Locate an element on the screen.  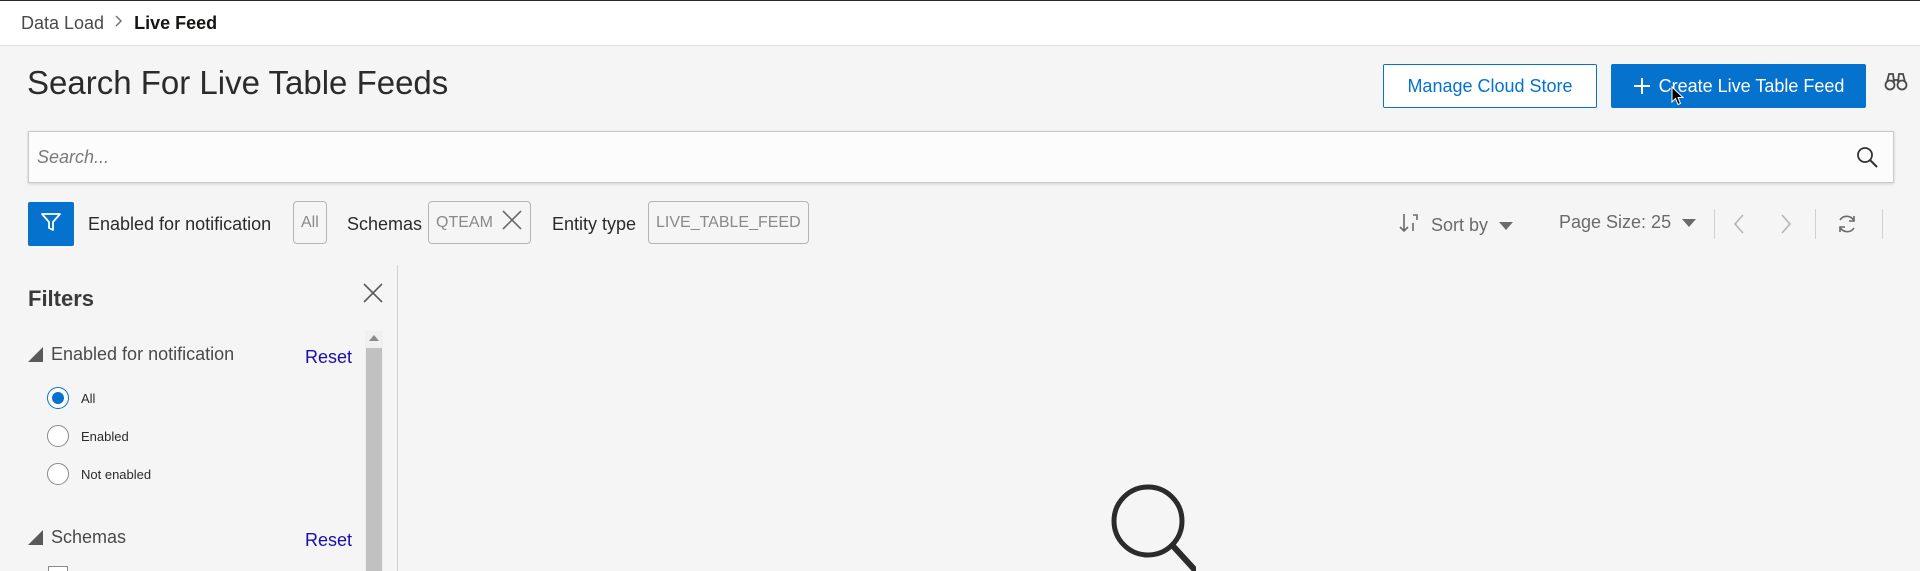
filters-scrollbar is located at coordinates (374, 451).